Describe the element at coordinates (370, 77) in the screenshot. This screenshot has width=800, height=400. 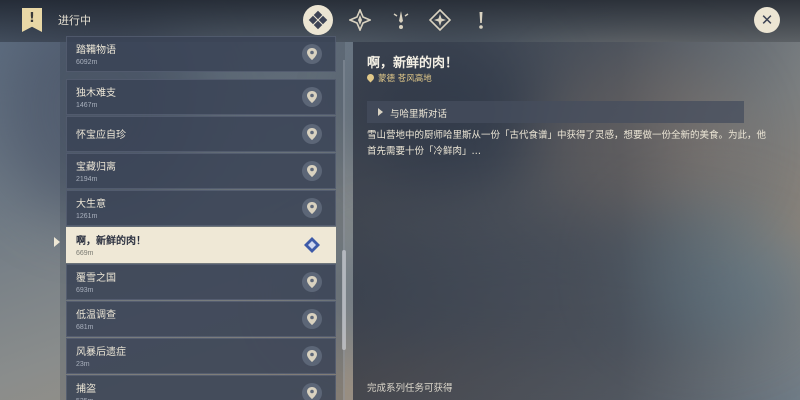
I see `location-pin-icon` at that location.